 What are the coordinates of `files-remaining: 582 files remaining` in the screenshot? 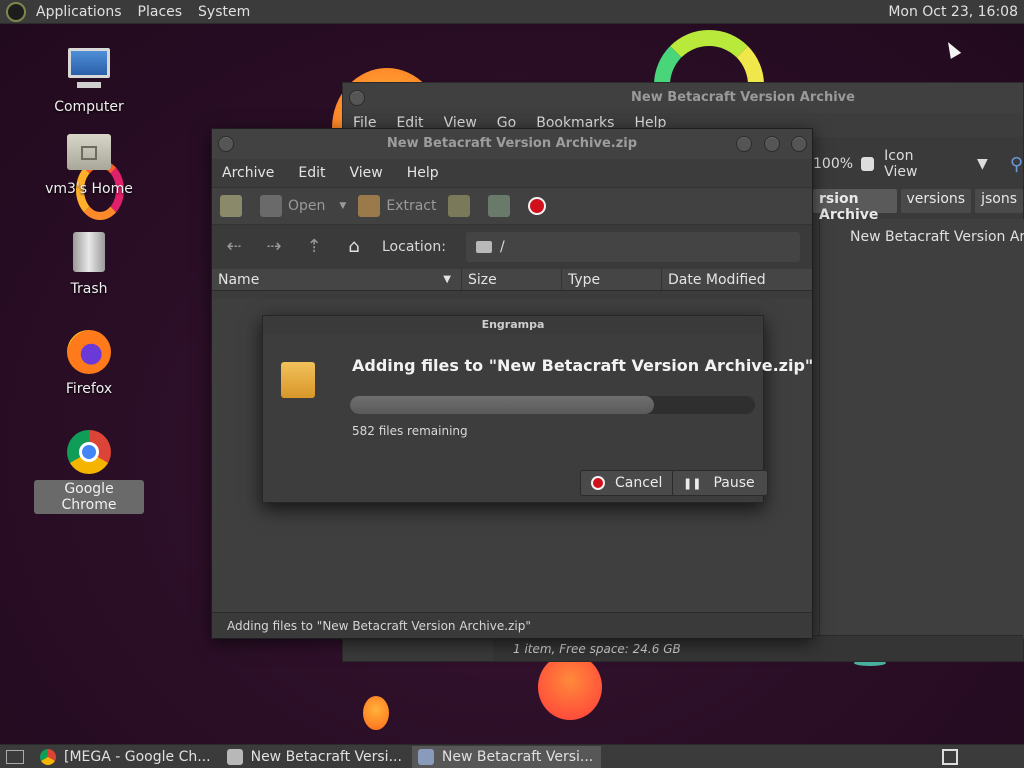 It's located at (410, 431).